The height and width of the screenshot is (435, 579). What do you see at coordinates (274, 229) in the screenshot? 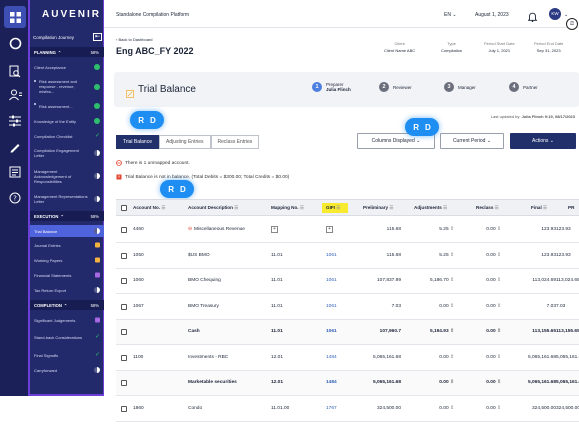
I see `add-mapping-button: +` at bounding box center [274, 229].